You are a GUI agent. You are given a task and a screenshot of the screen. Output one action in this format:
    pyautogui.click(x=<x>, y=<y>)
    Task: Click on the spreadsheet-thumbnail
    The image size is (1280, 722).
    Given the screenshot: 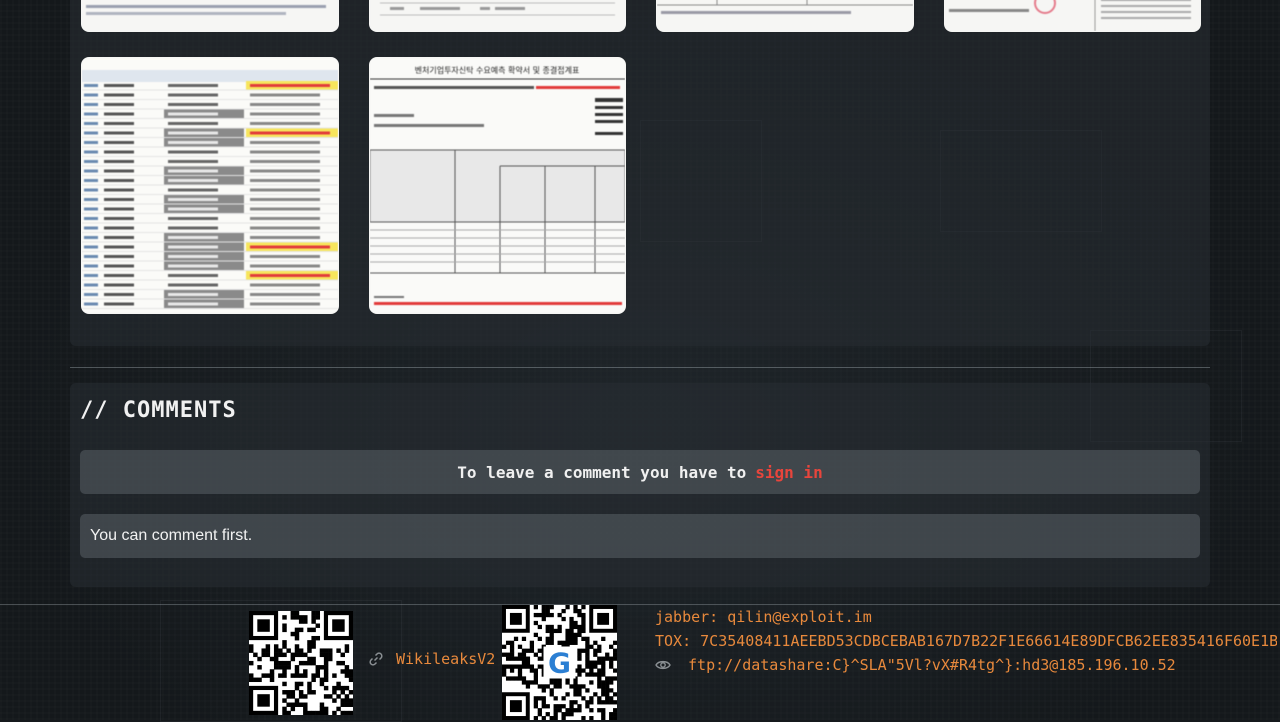 What is the action you would take?
    pyautogui.click(x=210, y=185)
    